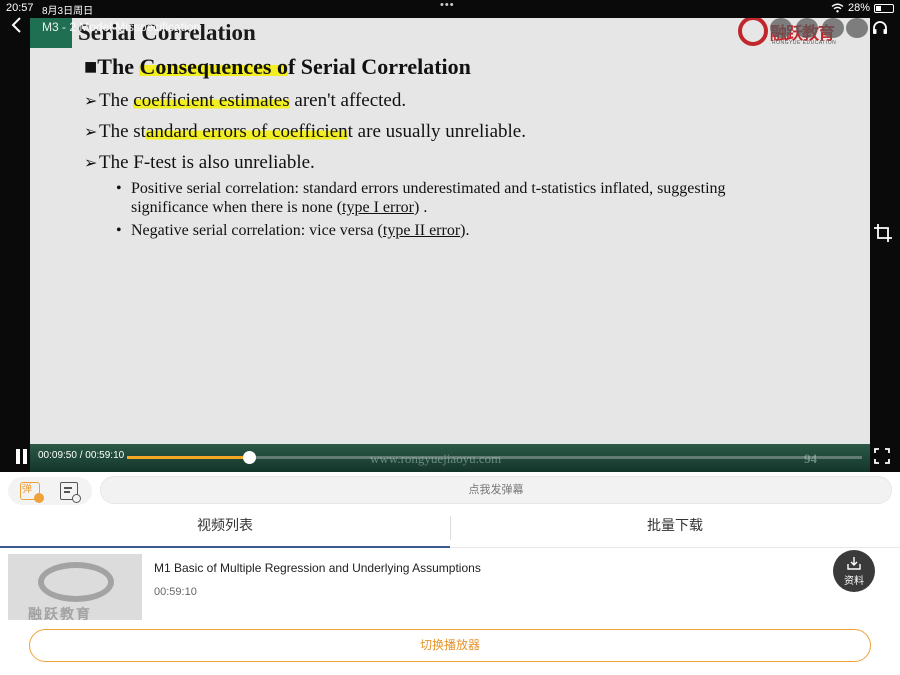 This screenshot has height=675, width=900. What do you see at coordinates (837, 8) in the screenshot?
I see `wifi-icon` at bounding box center [837, 8].